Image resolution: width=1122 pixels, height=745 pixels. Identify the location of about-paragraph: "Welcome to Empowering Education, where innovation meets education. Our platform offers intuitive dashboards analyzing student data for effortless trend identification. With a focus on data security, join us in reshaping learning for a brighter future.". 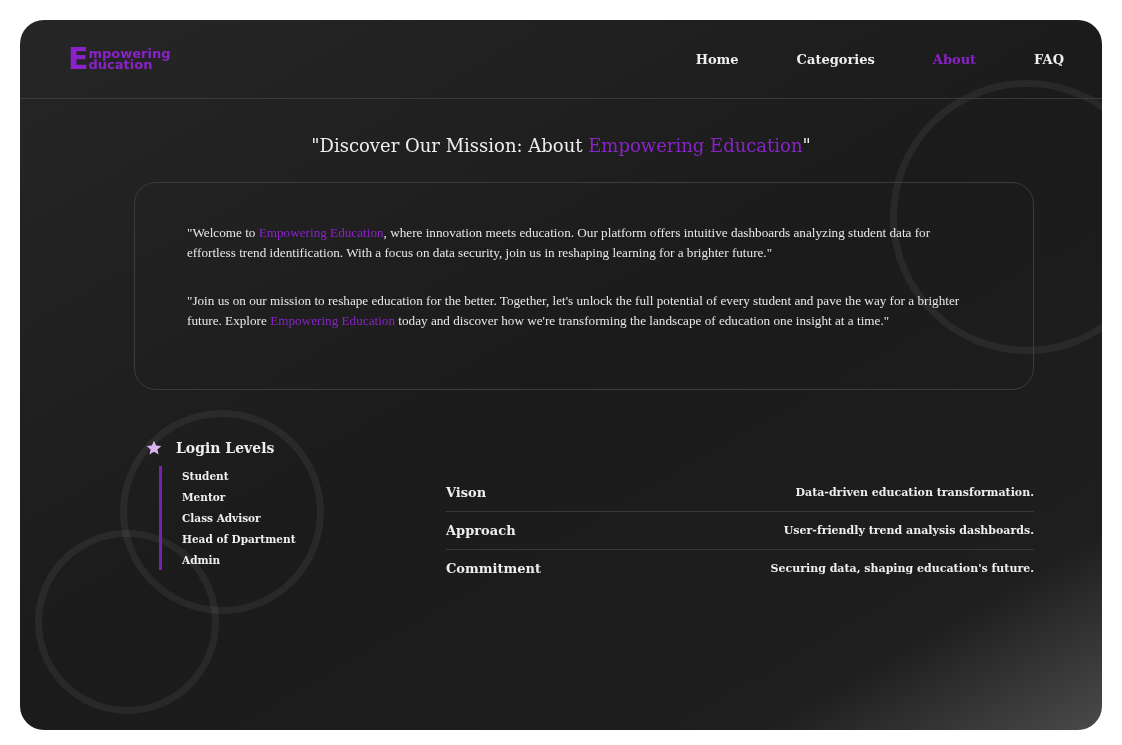
(559, 243).